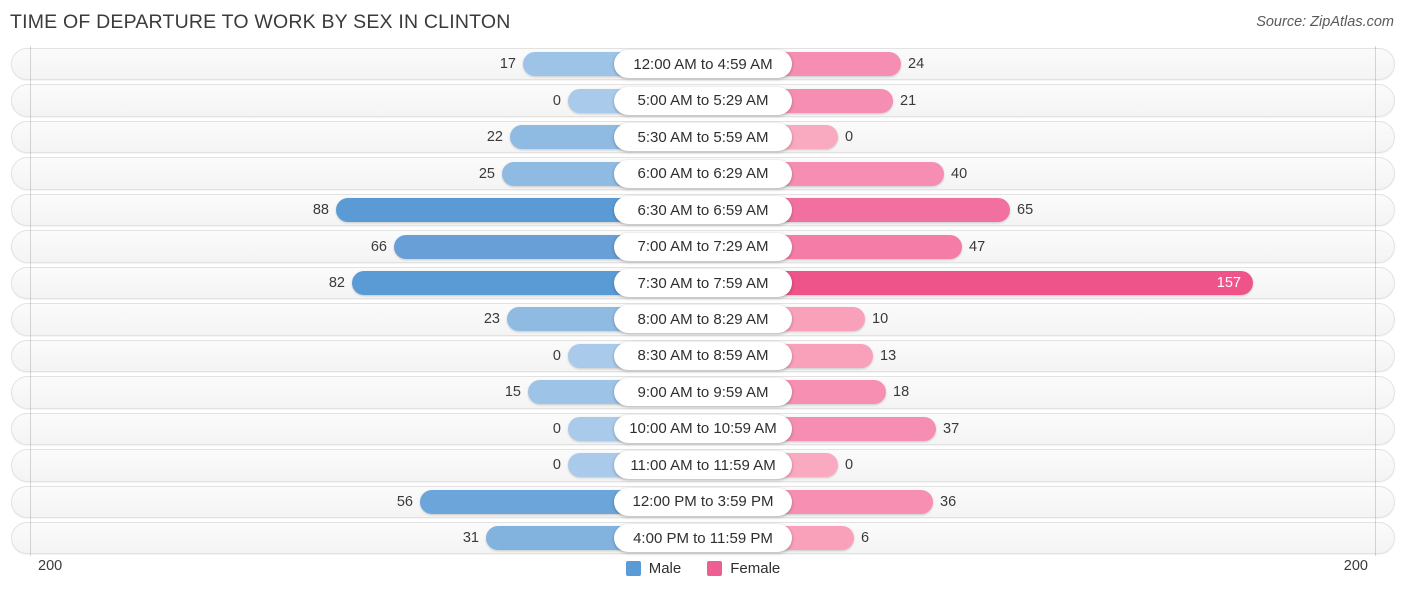  What do you see at coordinates (1076, 428) in the screenshot?
I see `female-half: 37` at bounding box center [1076, 428].